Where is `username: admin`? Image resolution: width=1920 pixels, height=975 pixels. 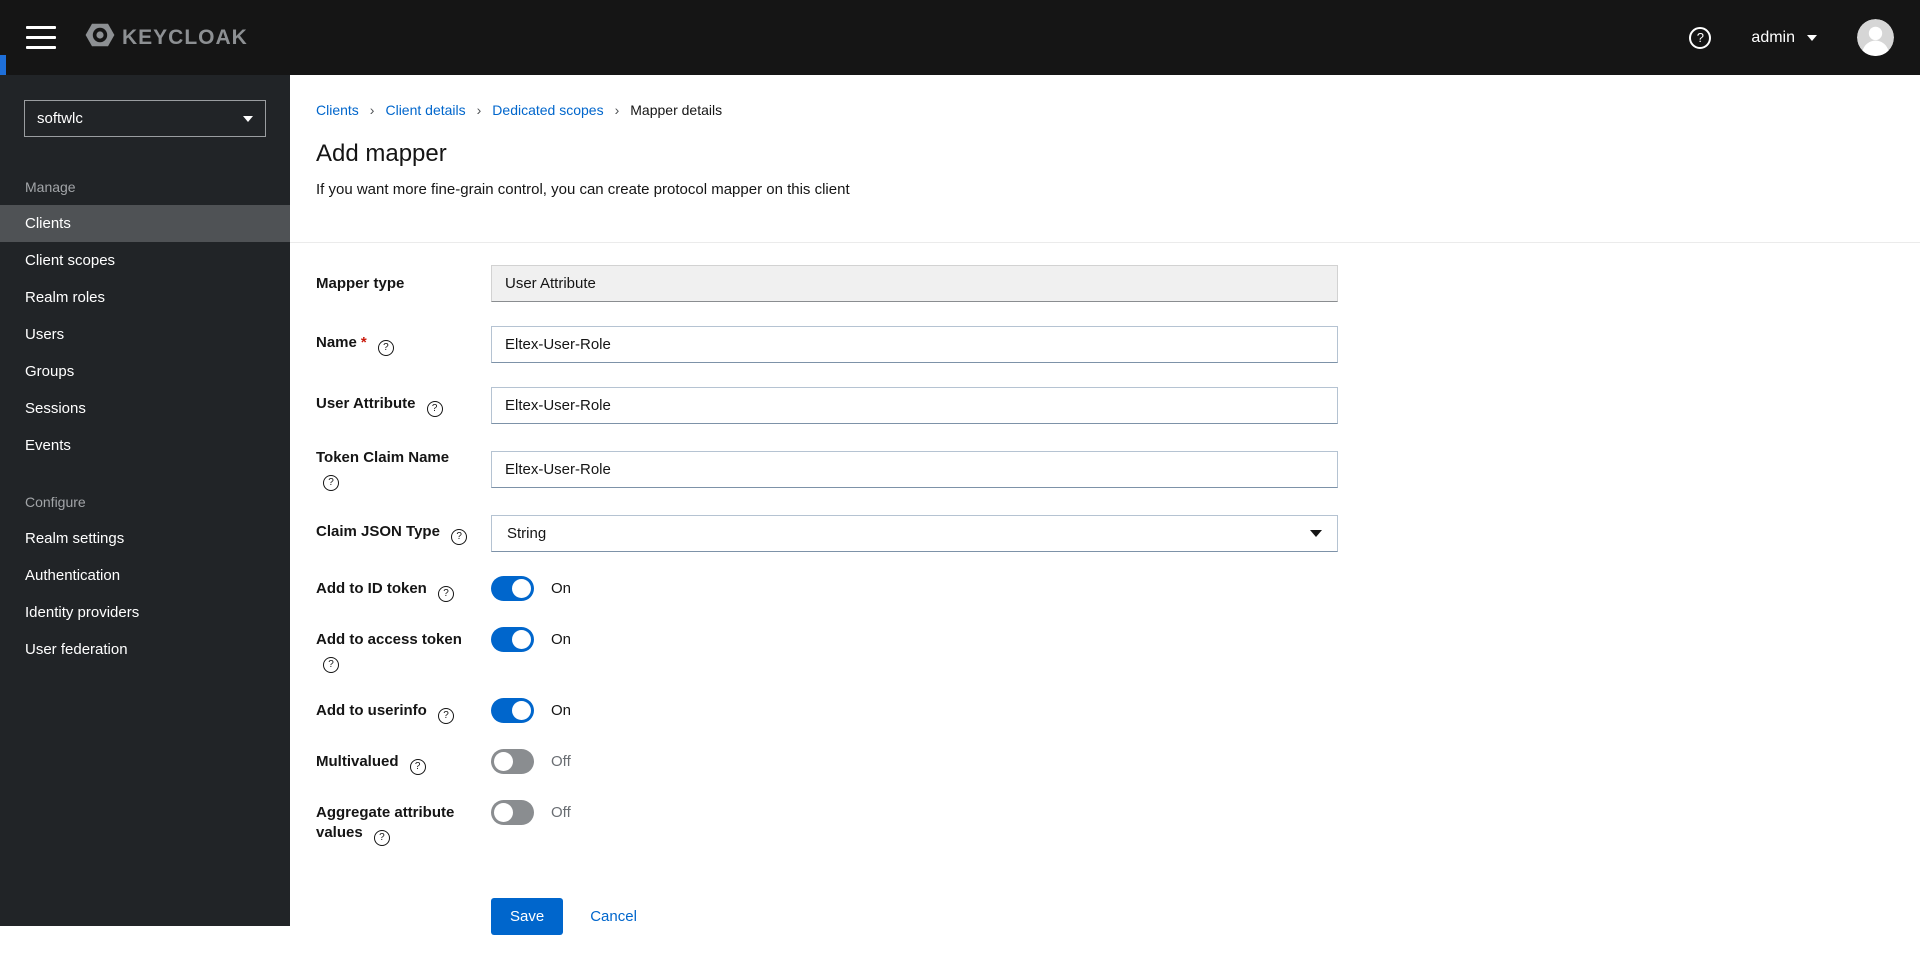 username: admin is located at coordinates (1773, 38).